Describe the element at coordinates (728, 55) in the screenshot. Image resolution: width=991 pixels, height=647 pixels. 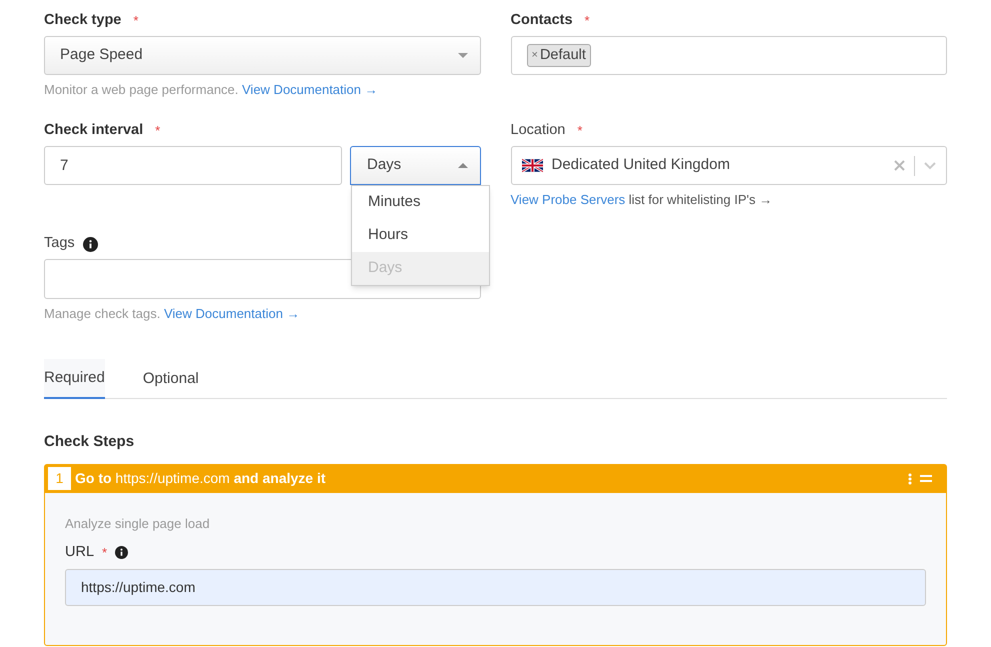
I see `contacts-field: ×Default` at that location.